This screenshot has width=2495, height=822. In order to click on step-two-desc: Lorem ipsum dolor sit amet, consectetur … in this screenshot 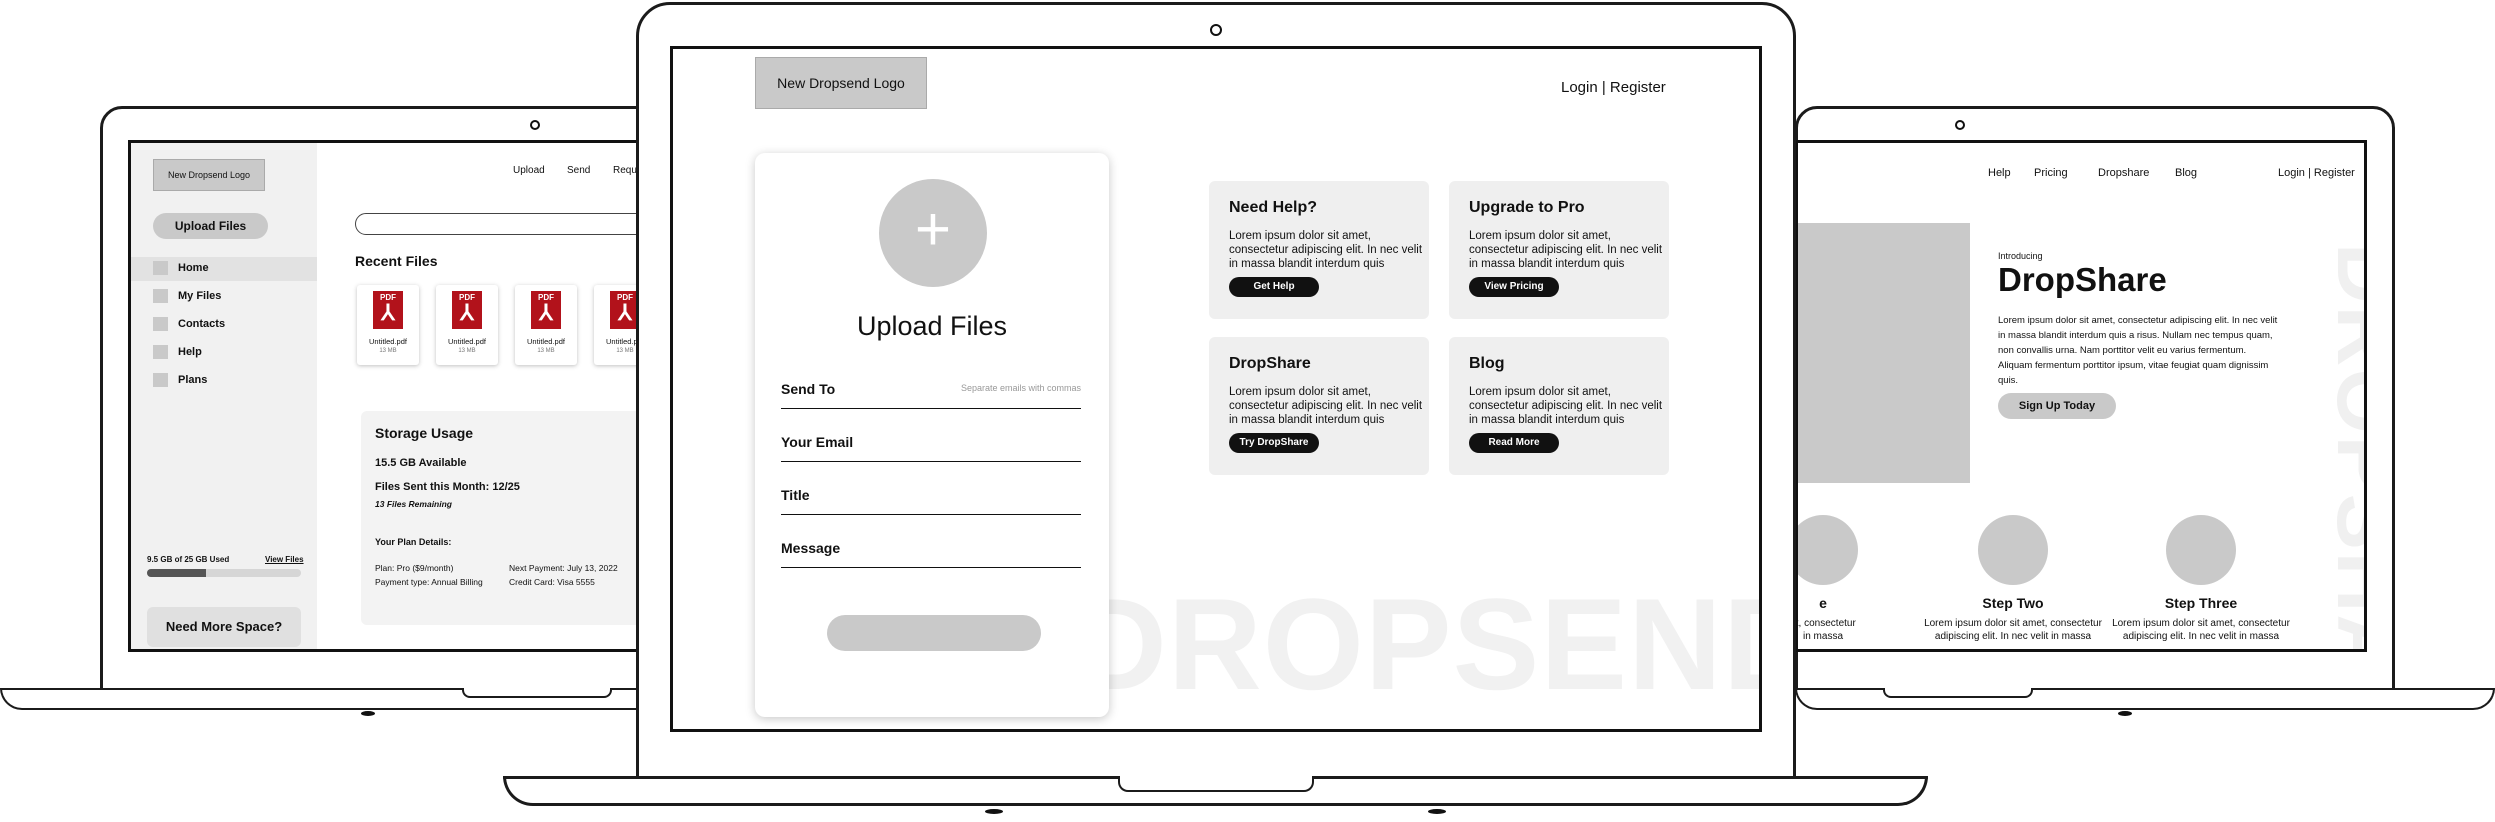, I will do `click(2013, 630)`.